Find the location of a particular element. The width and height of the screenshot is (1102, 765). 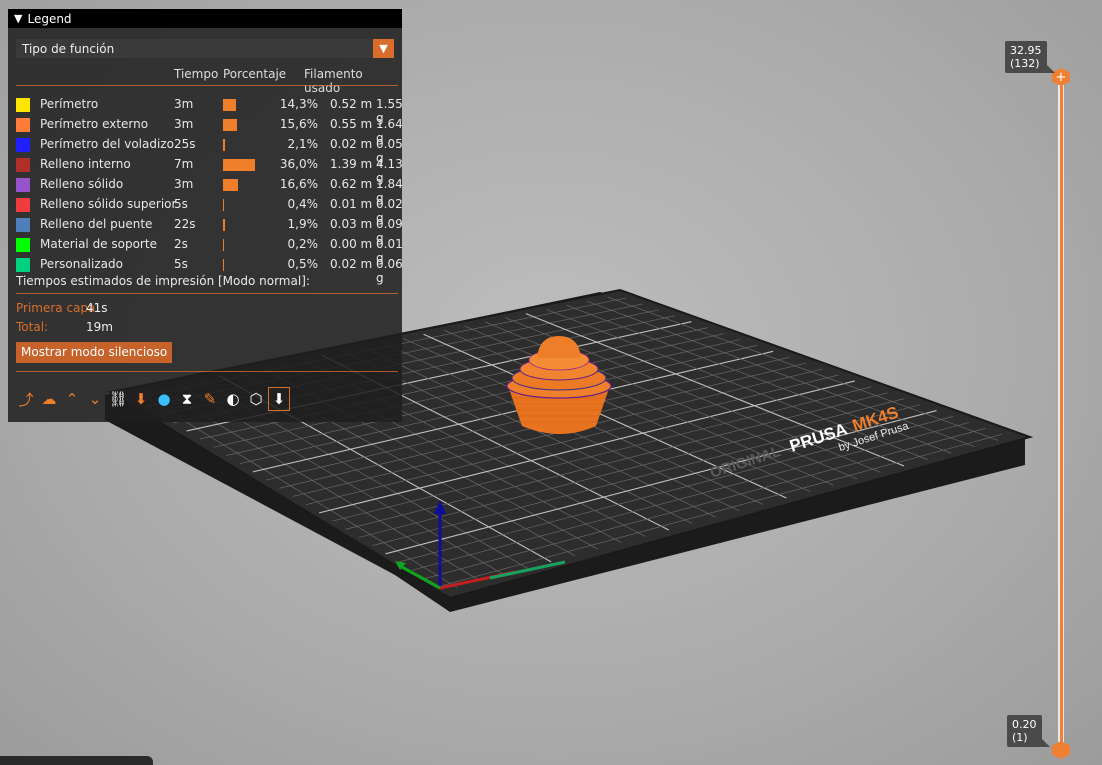

view-type-dropdown: Tipo de función ▼ is located at coordinates (205, 48).